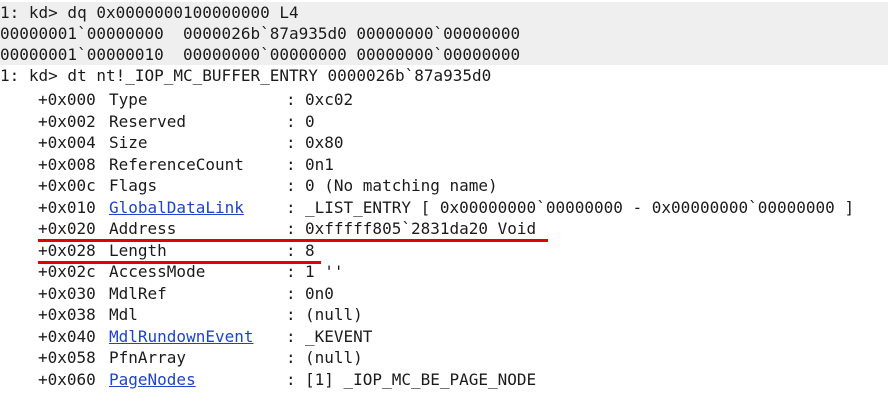 The image size is (888, 406). What do you see at coordinates (329, 99) in the screenshot?
I see `field-value: 0xc02` at bounding box center [329, 99].